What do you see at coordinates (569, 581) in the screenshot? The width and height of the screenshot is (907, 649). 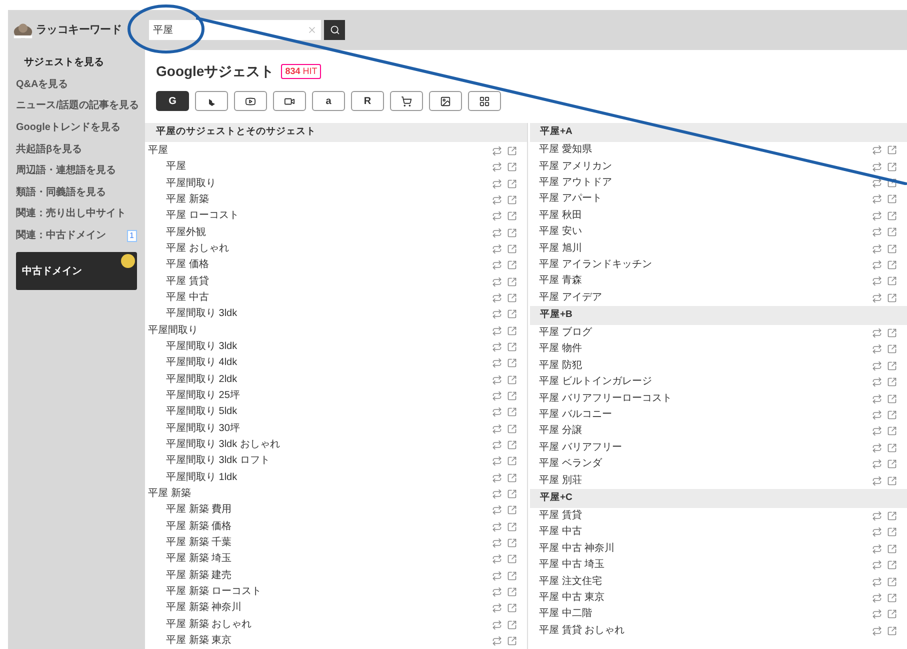 I see `suggestion-link: 平屋 注文住宅` at bounding box center [569, 581].